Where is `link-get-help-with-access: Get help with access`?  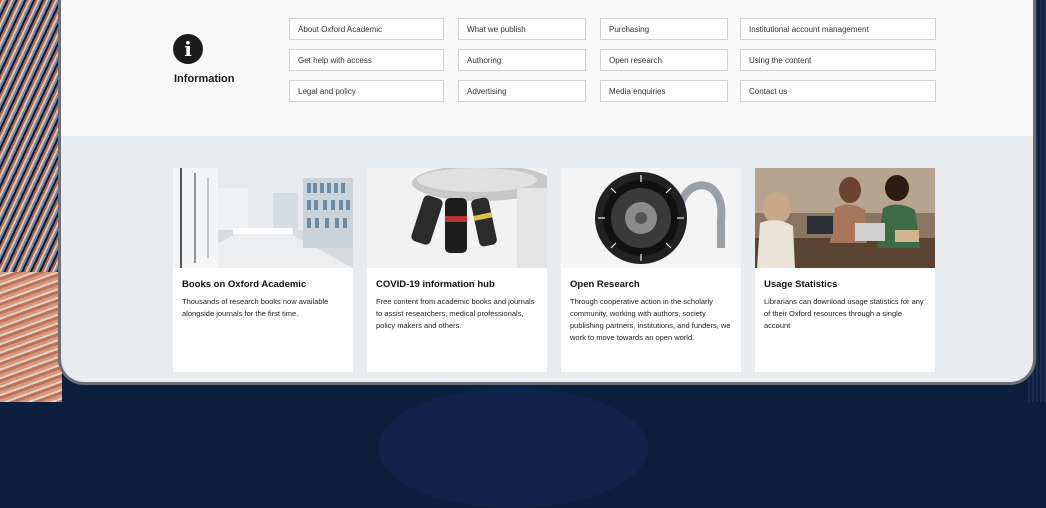
link-get-help-with-access: Get help with access is located at coordinates (366, 60).